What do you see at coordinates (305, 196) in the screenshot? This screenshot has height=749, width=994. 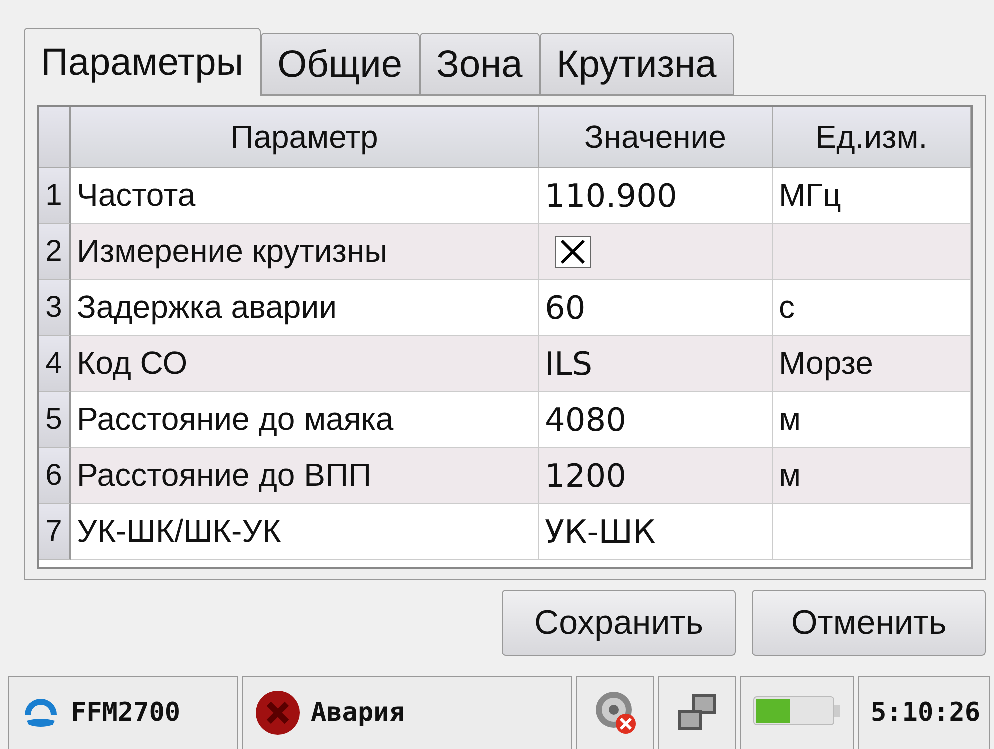 I see `table-cell: Частота` at bounding box center [305, 196].